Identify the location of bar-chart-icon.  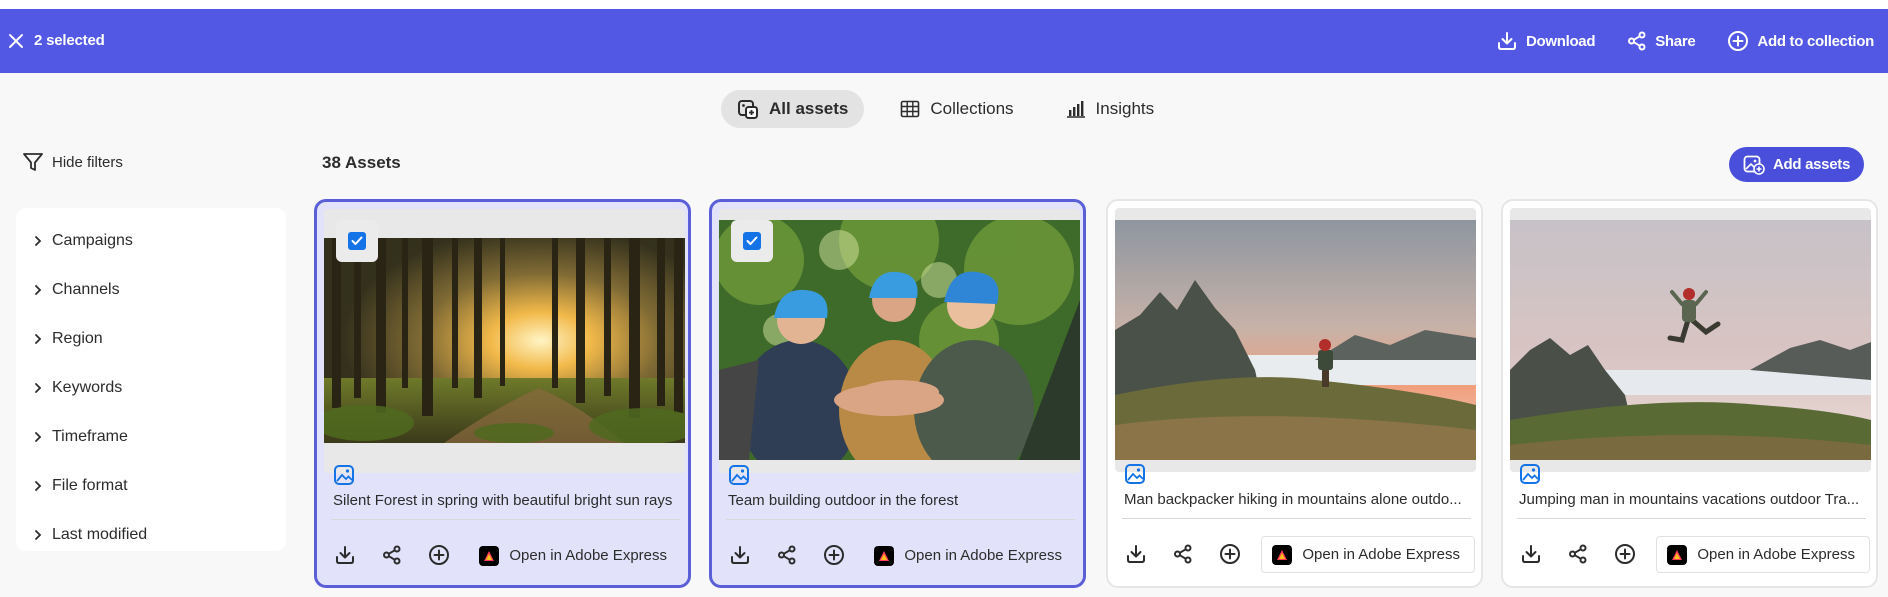
(1075, 109).